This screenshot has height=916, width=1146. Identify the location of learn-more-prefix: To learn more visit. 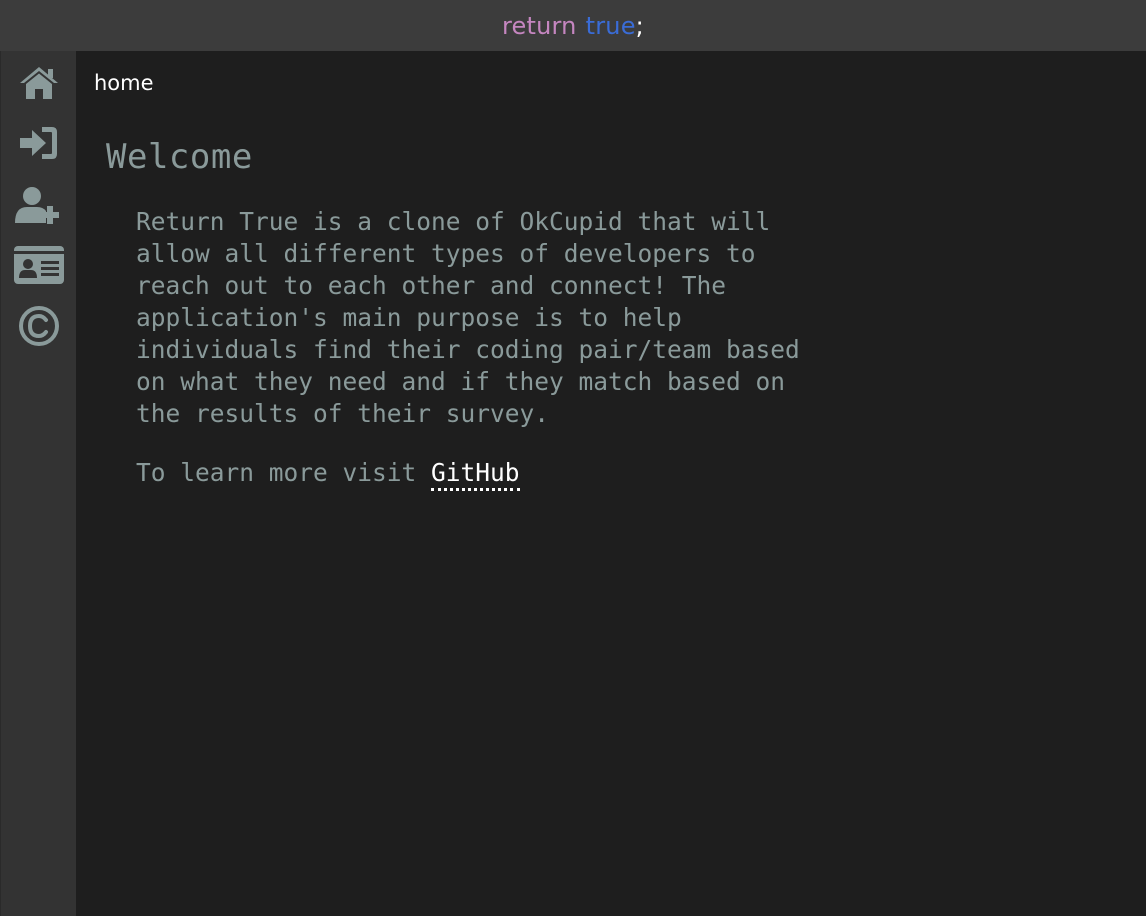
(284, 472).